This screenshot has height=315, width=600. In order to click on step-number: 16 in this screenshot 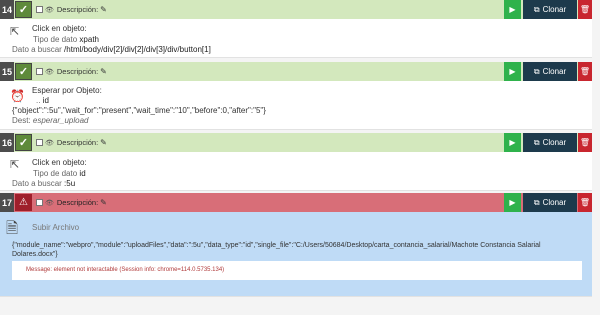, I will do `click(7, 142)`.